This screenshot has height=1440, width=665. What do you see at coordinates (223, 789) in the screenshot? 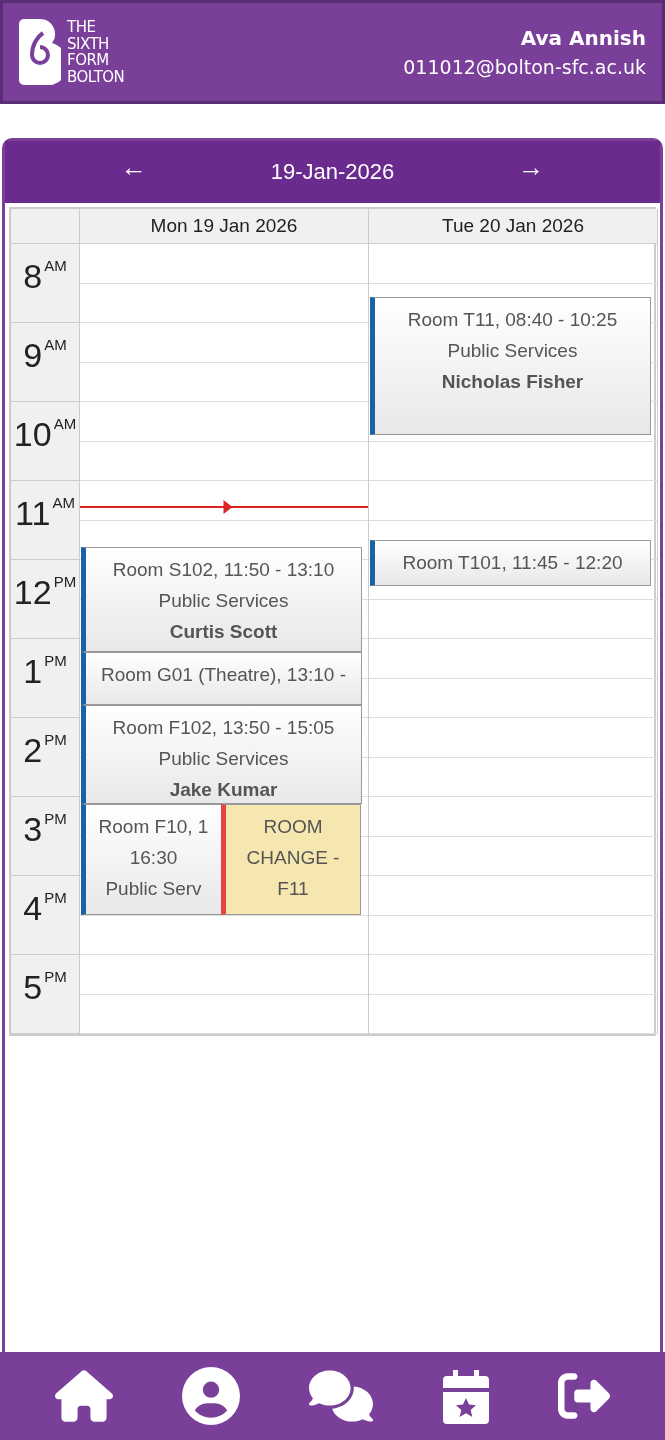
I see `teacher-name: Jake Kumar` at bounding box center [223, 789].